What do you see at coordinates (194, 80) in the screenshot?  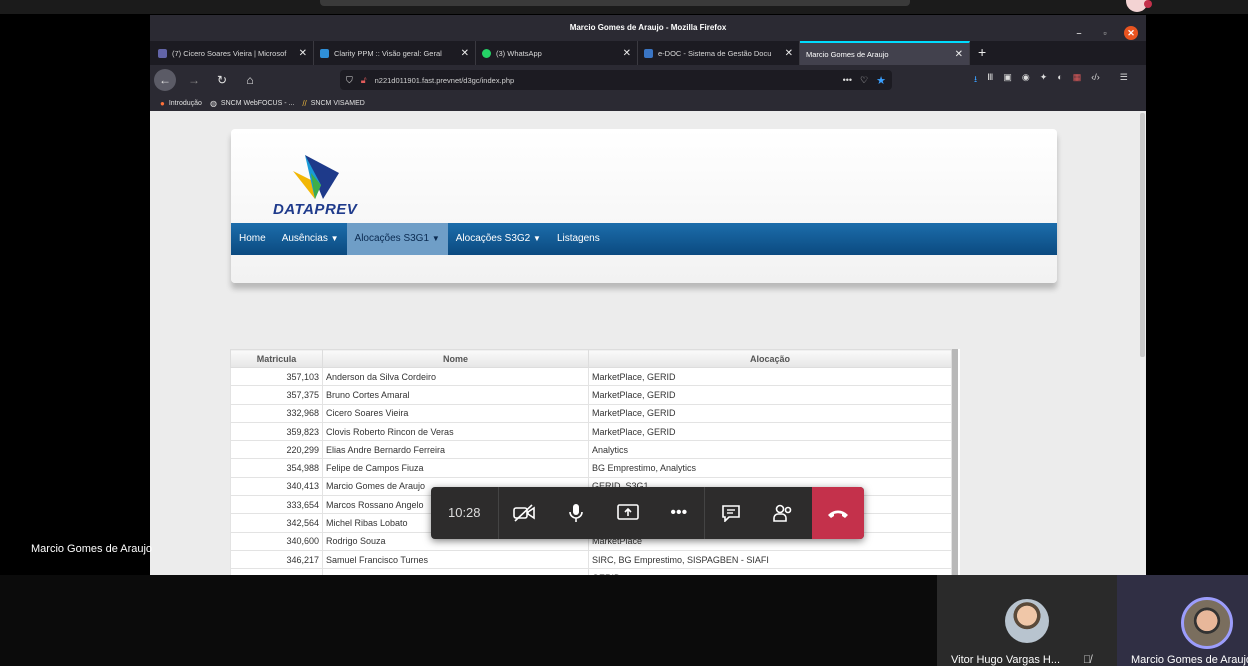 I see `forward-icon: →` at bounding box center [194, 80].